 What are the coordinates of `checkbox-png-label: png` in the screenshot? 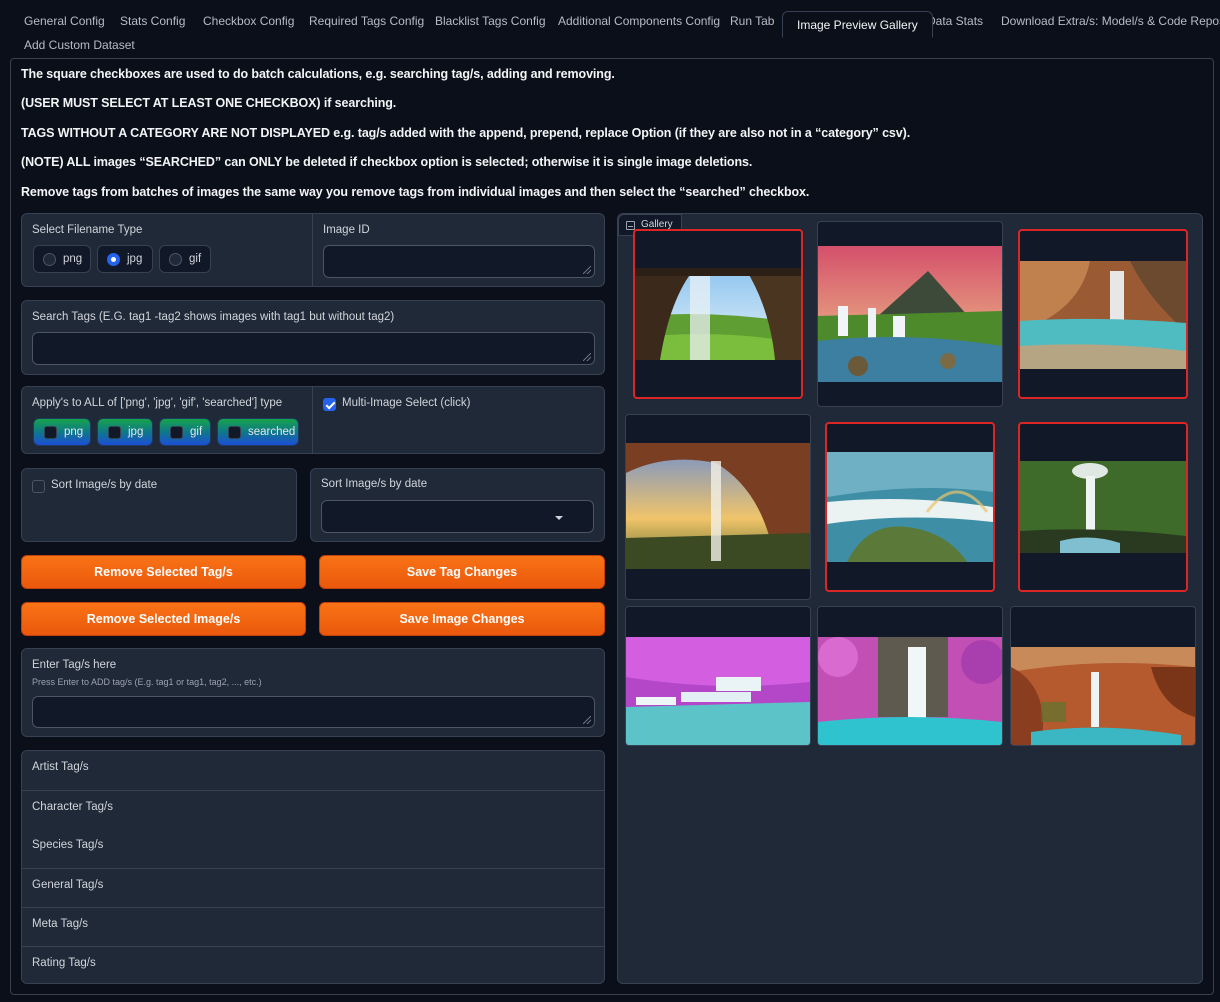 It's located at (74, 432).